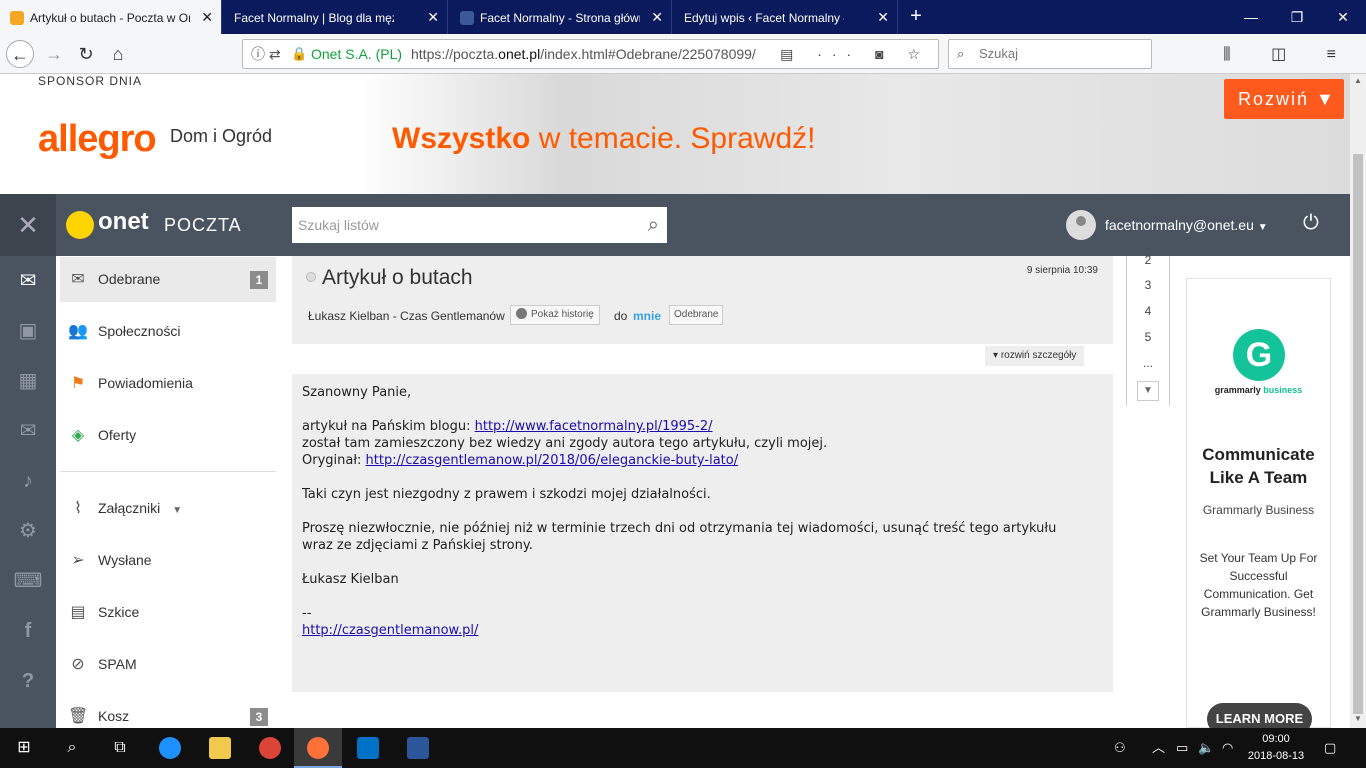 The width and height of the screenshot is (1366, 768). Describe the element at coordinates (78, 508) in the screenshot. I see `paperclip-icon: ⌇` at that location.